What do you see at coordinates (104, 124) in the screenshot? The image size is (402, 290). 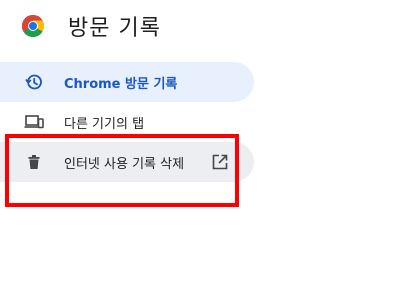 I see `sidebar-item-label: 다른 기기의 탭` at bounding box center [104, 124].